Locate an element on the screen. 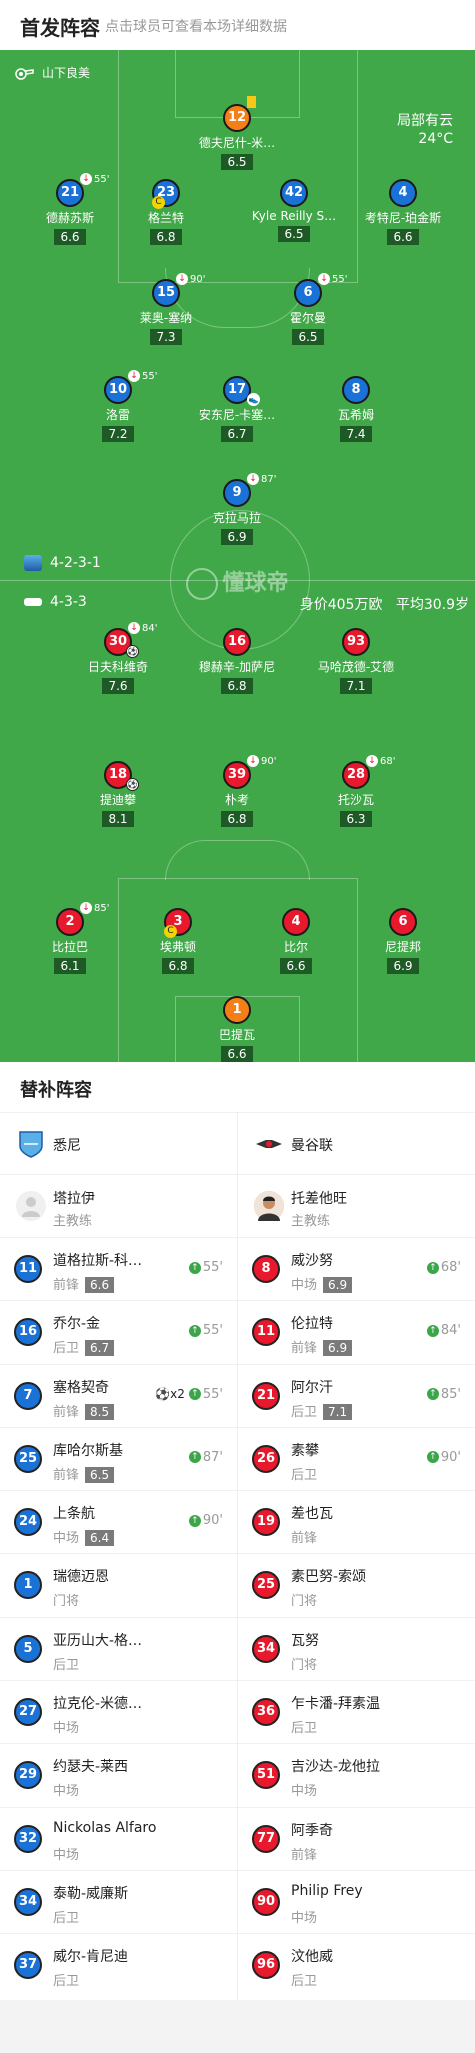  player-number: 4 is located at coordinates (403, 193).